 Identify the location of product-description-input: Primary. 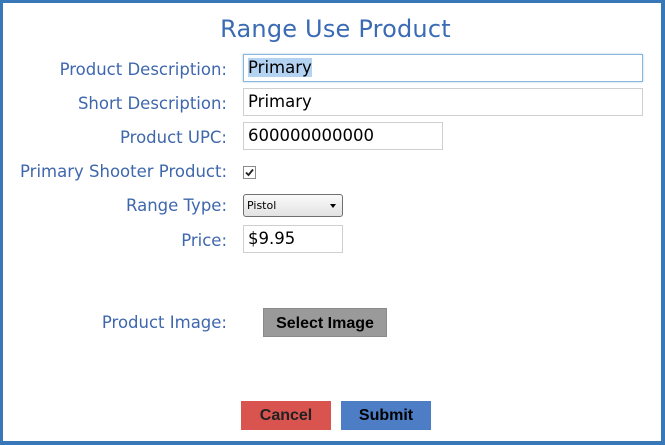
(443, 68).